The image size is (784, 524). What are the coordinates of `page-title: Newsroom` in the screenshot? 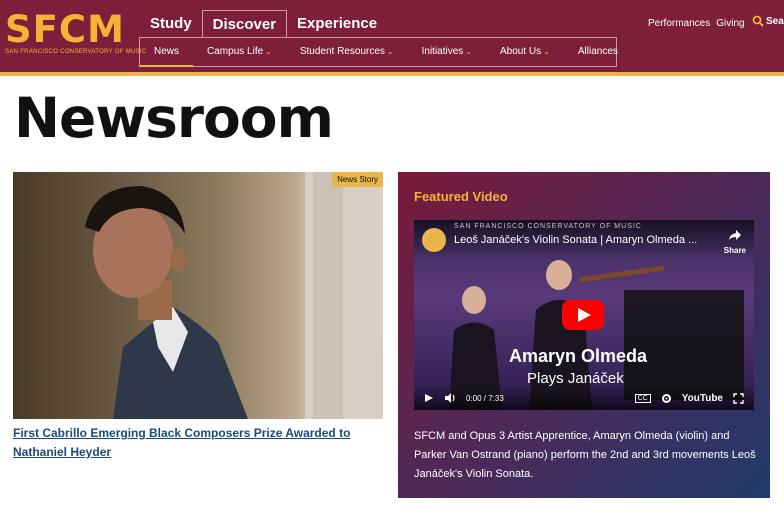 It's located at (174, 118).